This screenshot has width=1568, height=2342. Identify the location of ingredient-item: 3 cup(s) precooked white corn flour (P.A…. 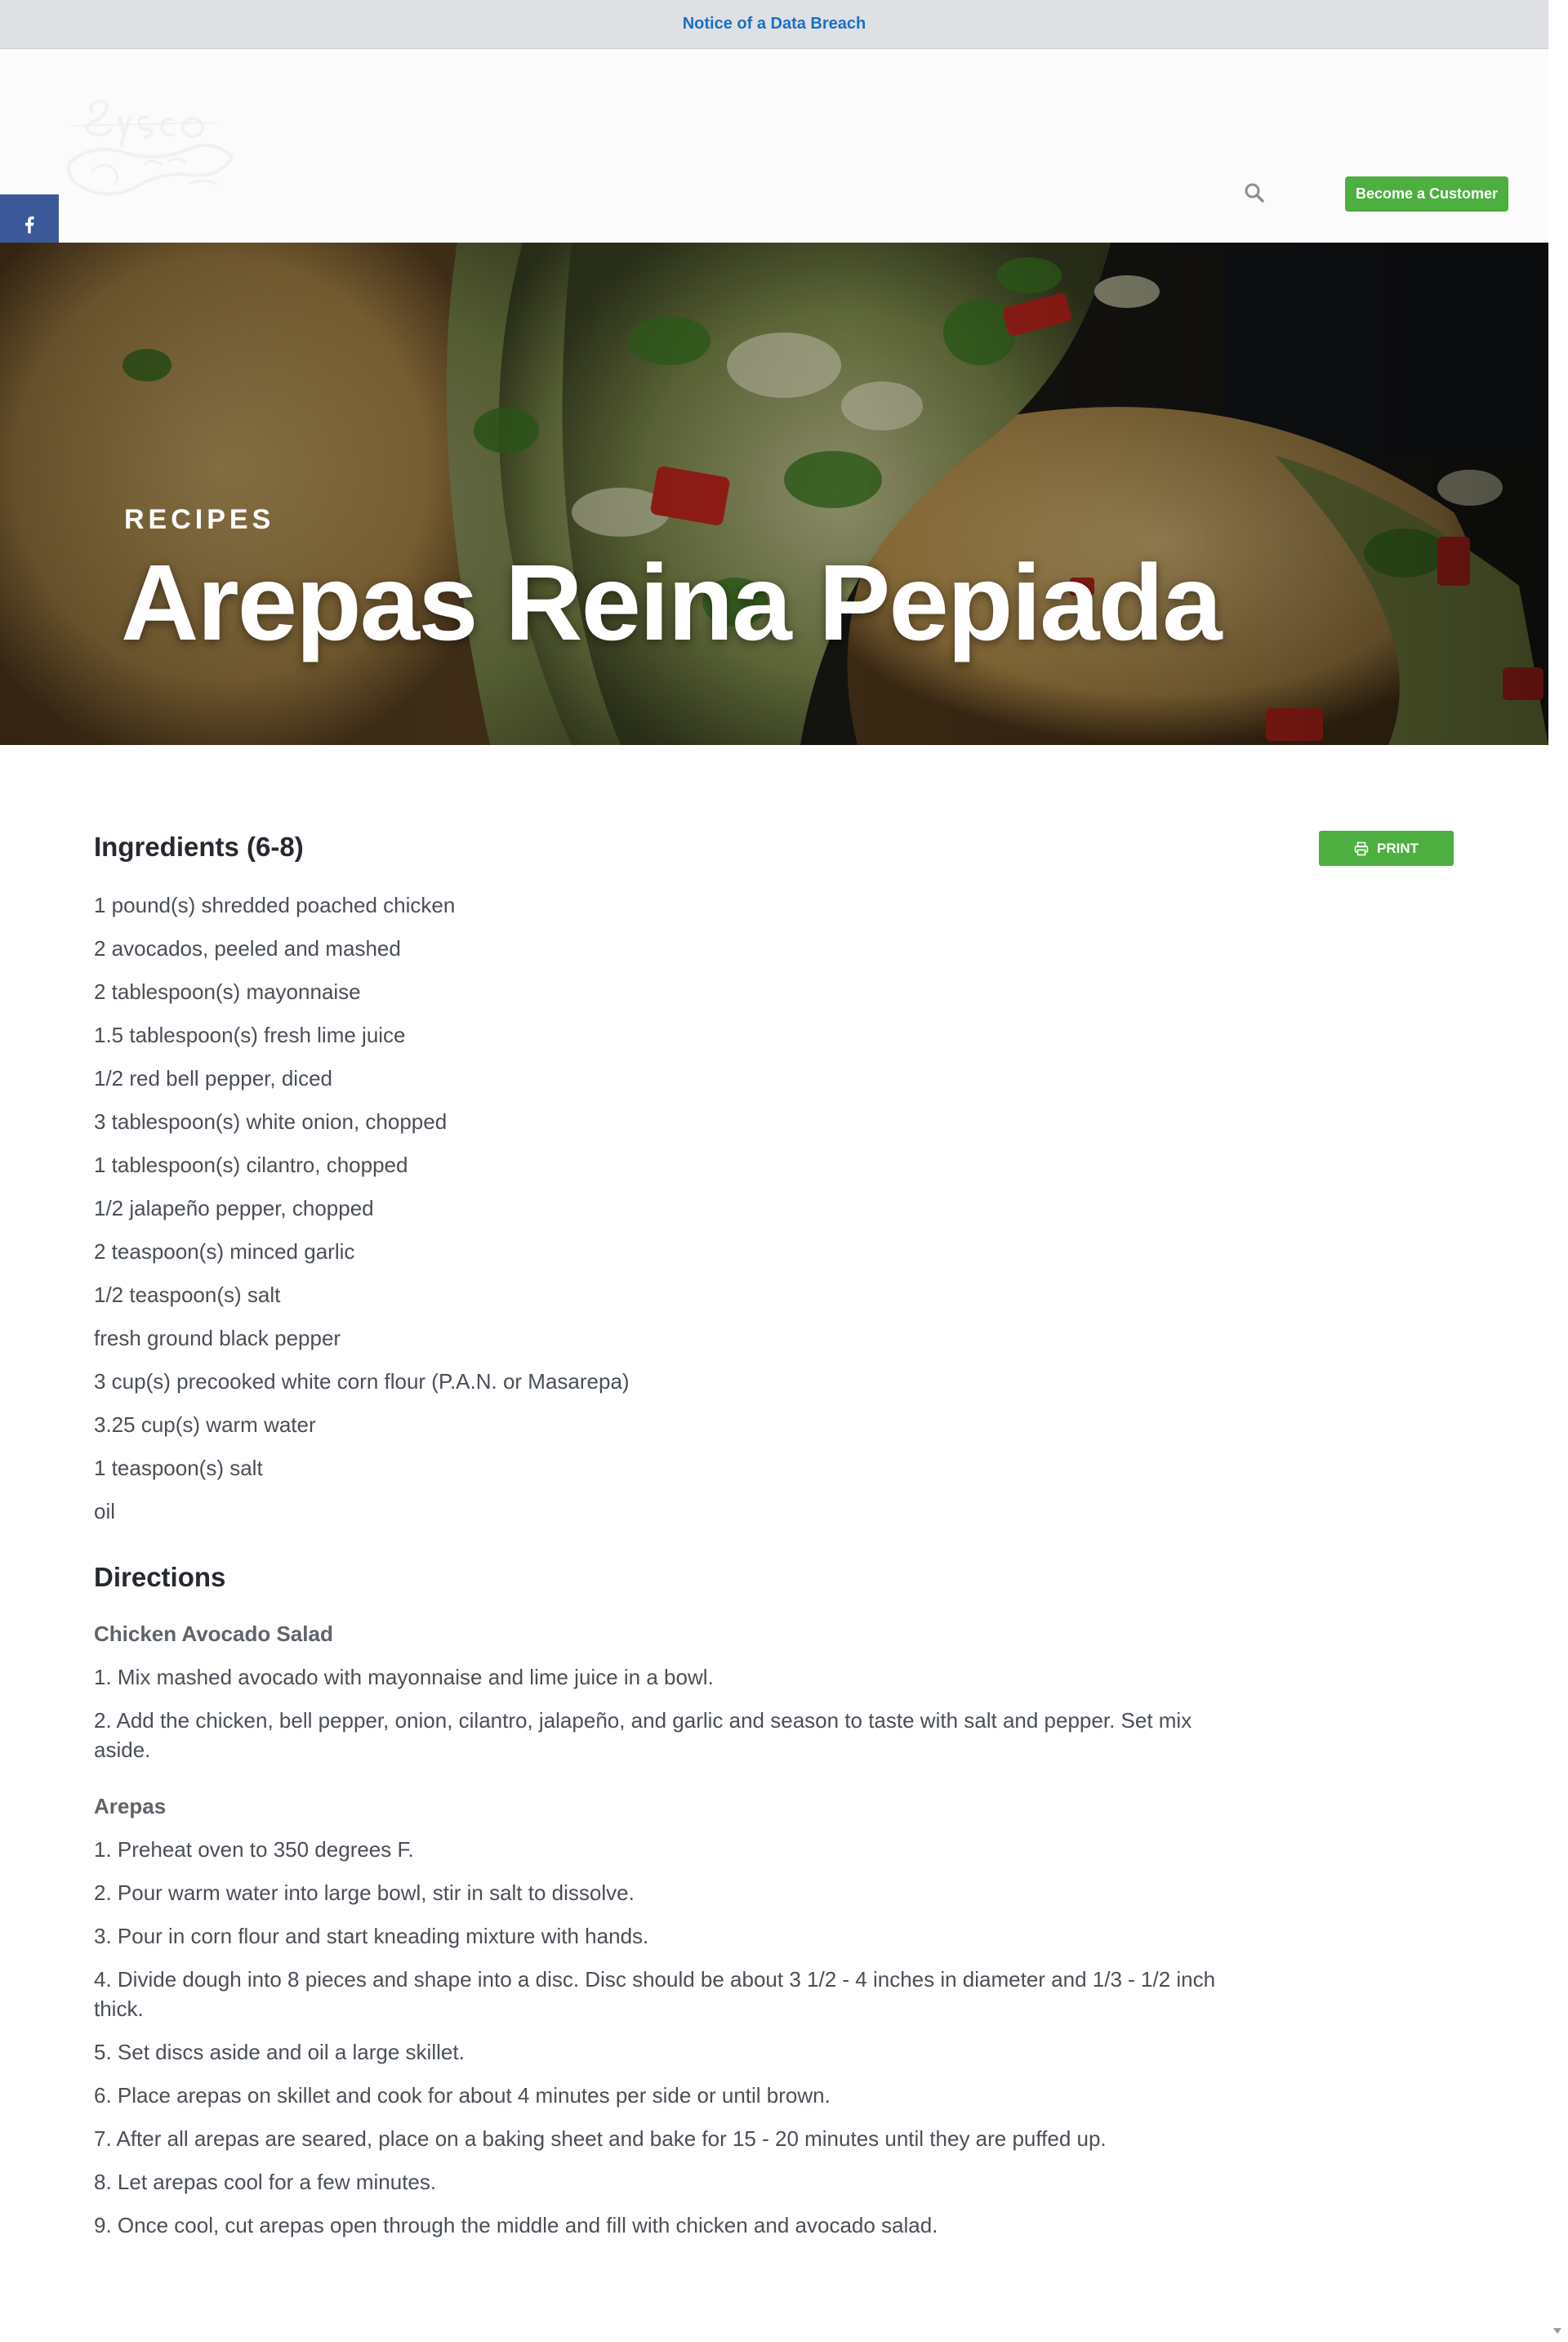
(362, 1381).